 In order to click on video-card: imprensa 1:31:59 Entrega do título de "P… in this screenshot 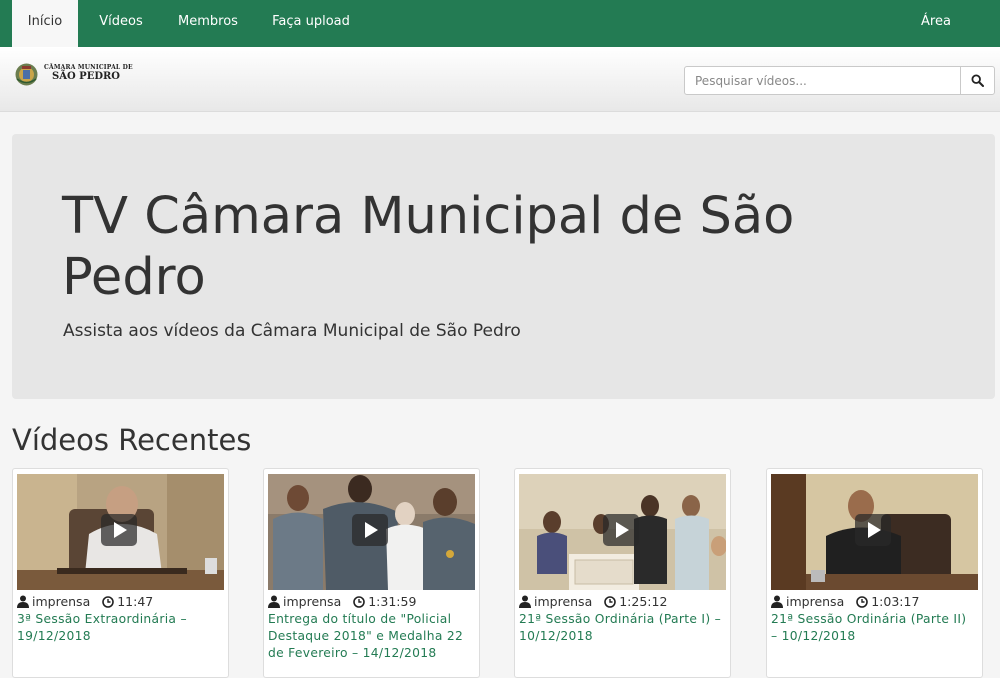, I will do `click(371, 573)`.